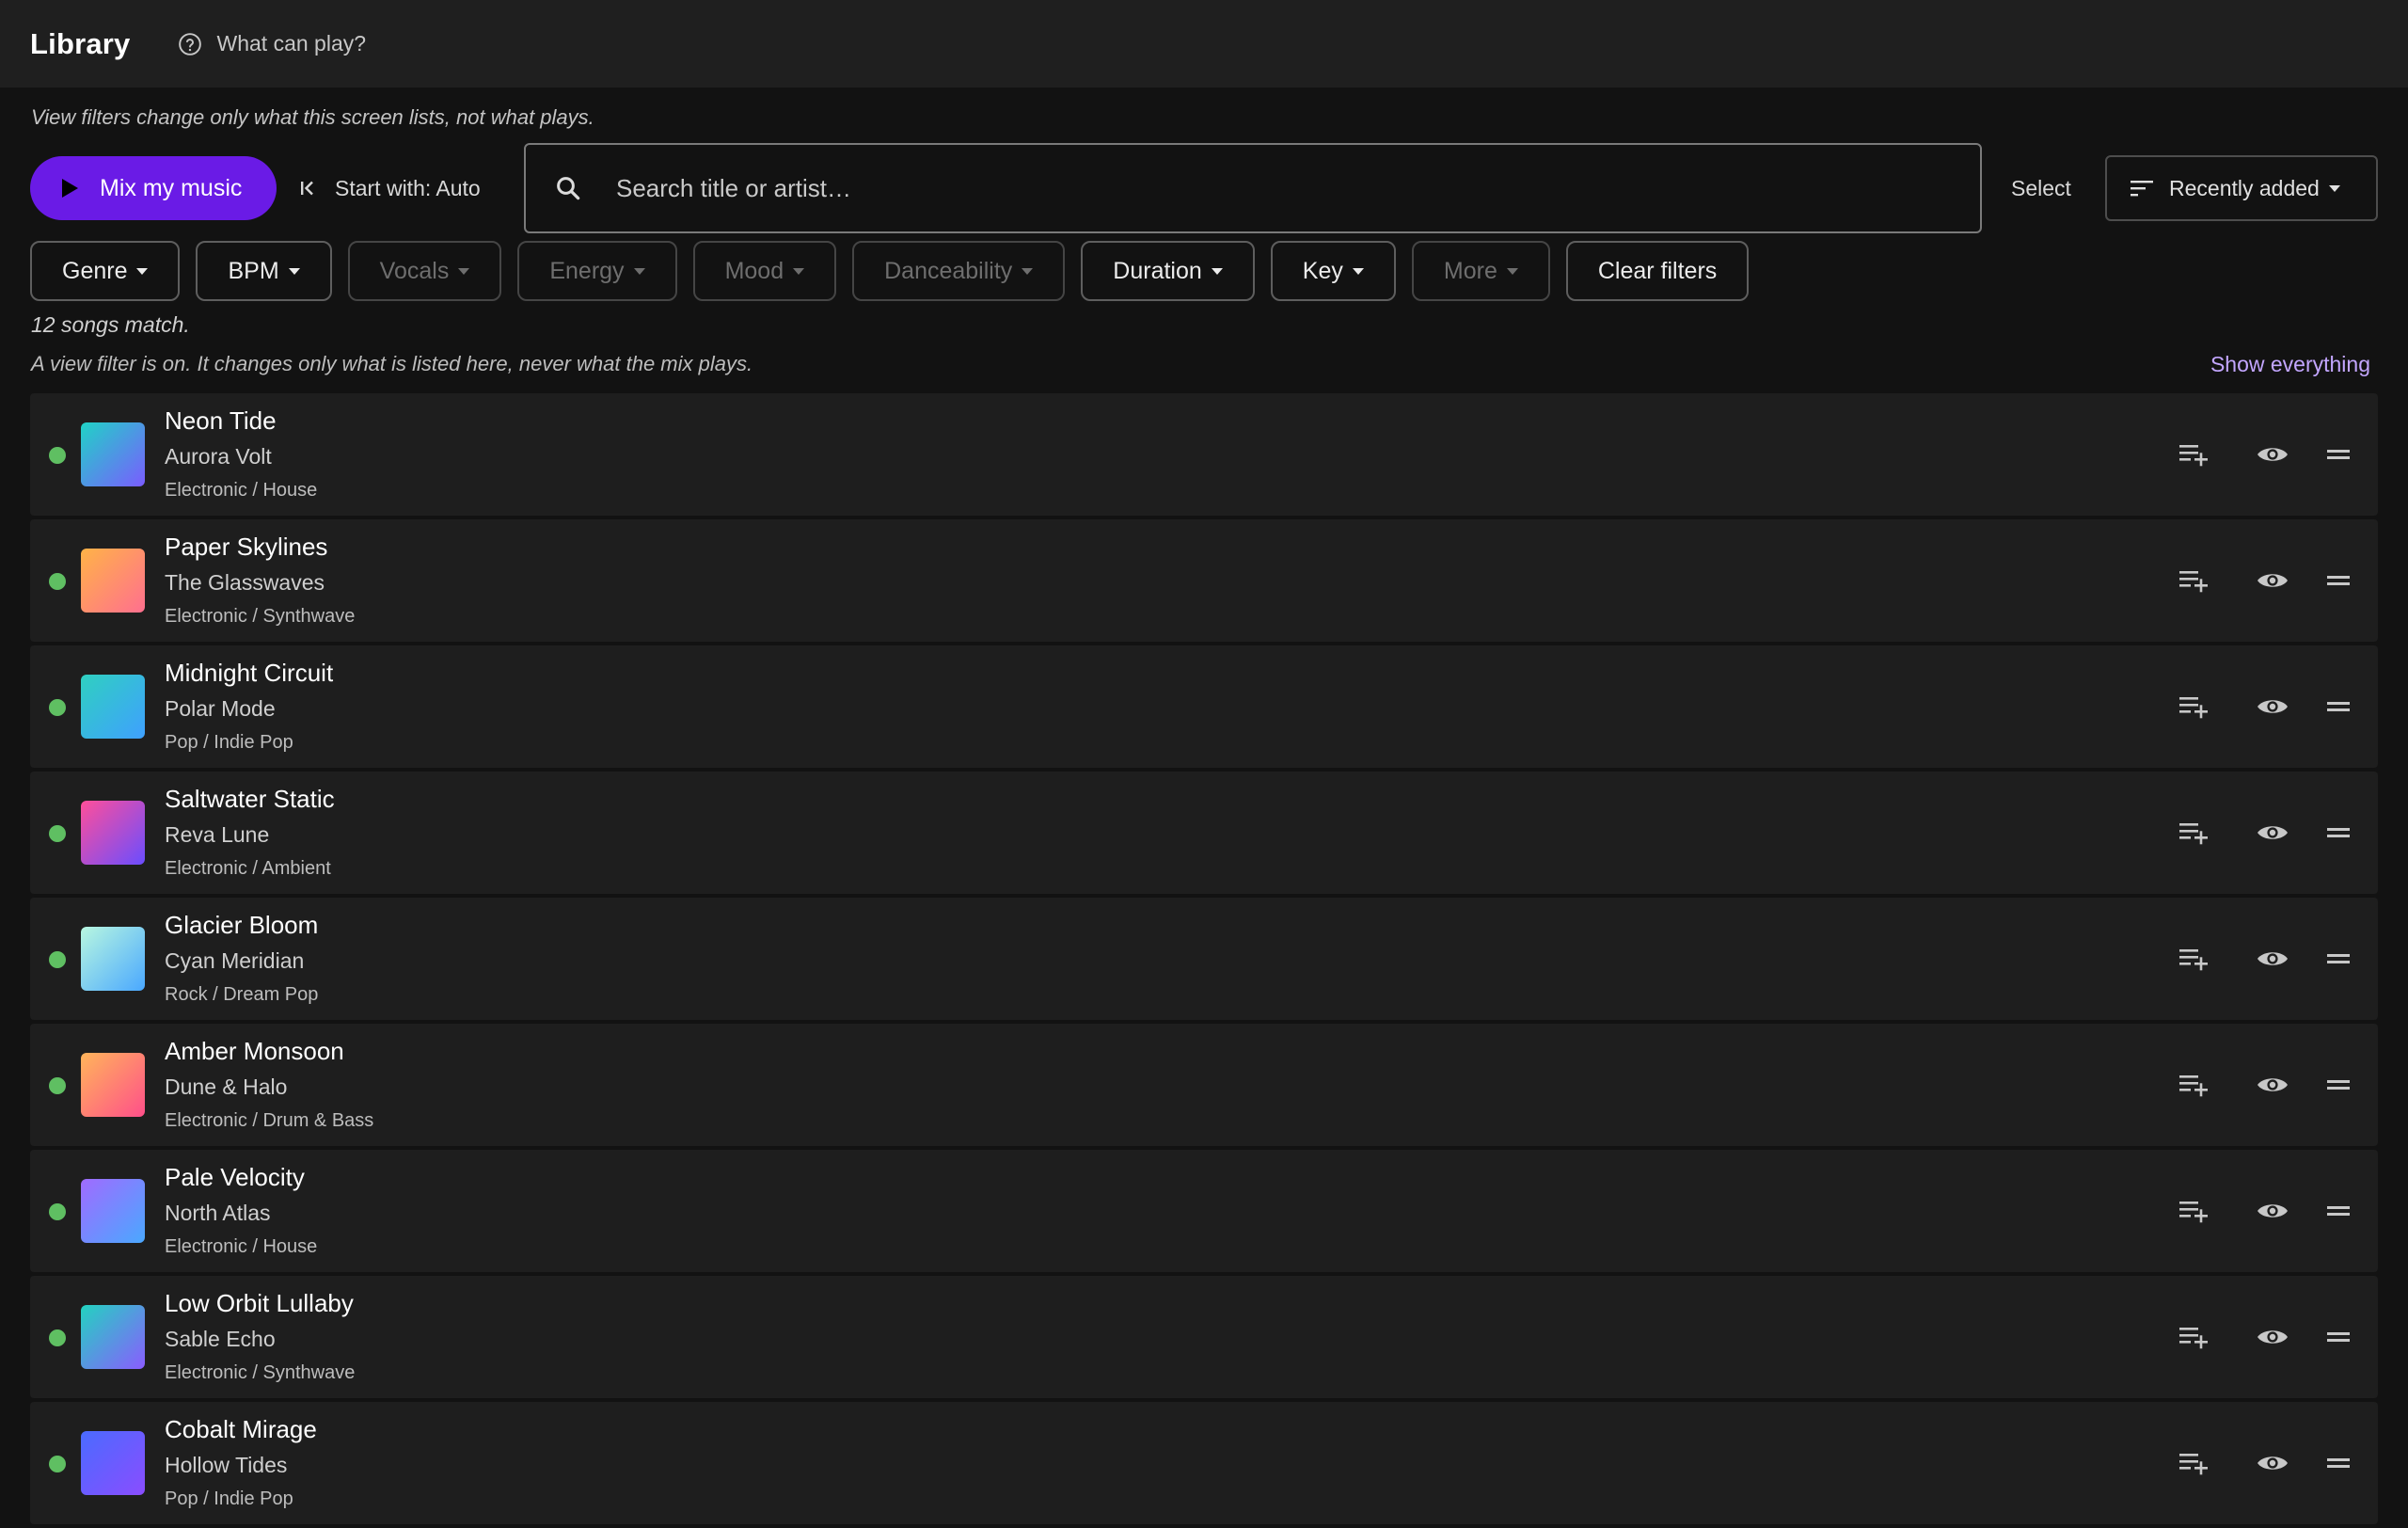 The height and width of the screenshot is (1528, 2408). What do you see at coordinates (2142, 189) in the screenshot?
I see `sort-icon` at bounding box center [2142, 189].